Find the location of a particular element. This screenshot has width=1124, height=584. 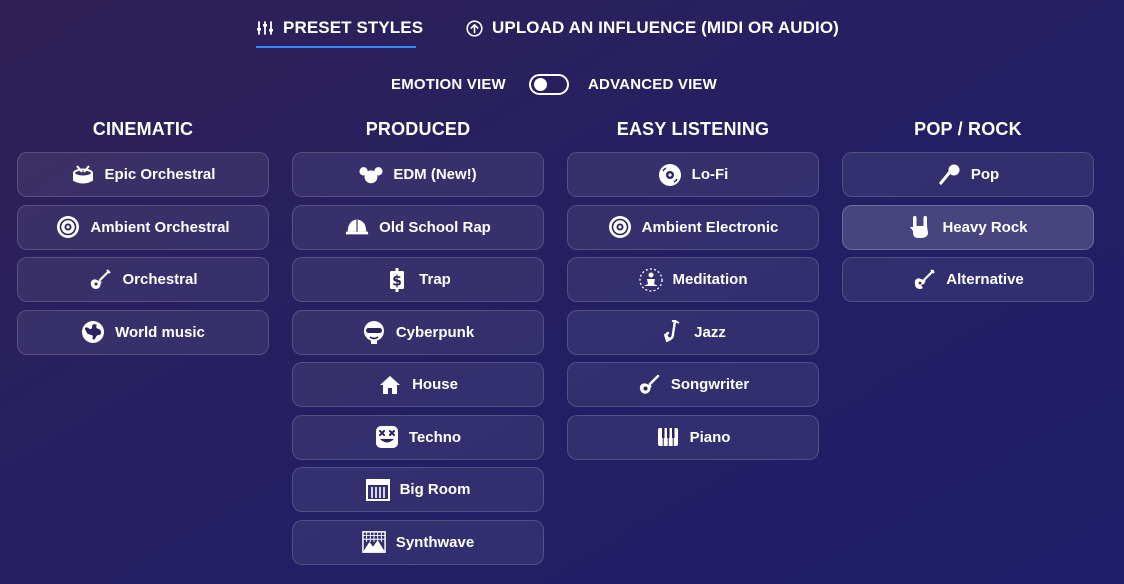

record-icon is located at coordinates (670, 175).